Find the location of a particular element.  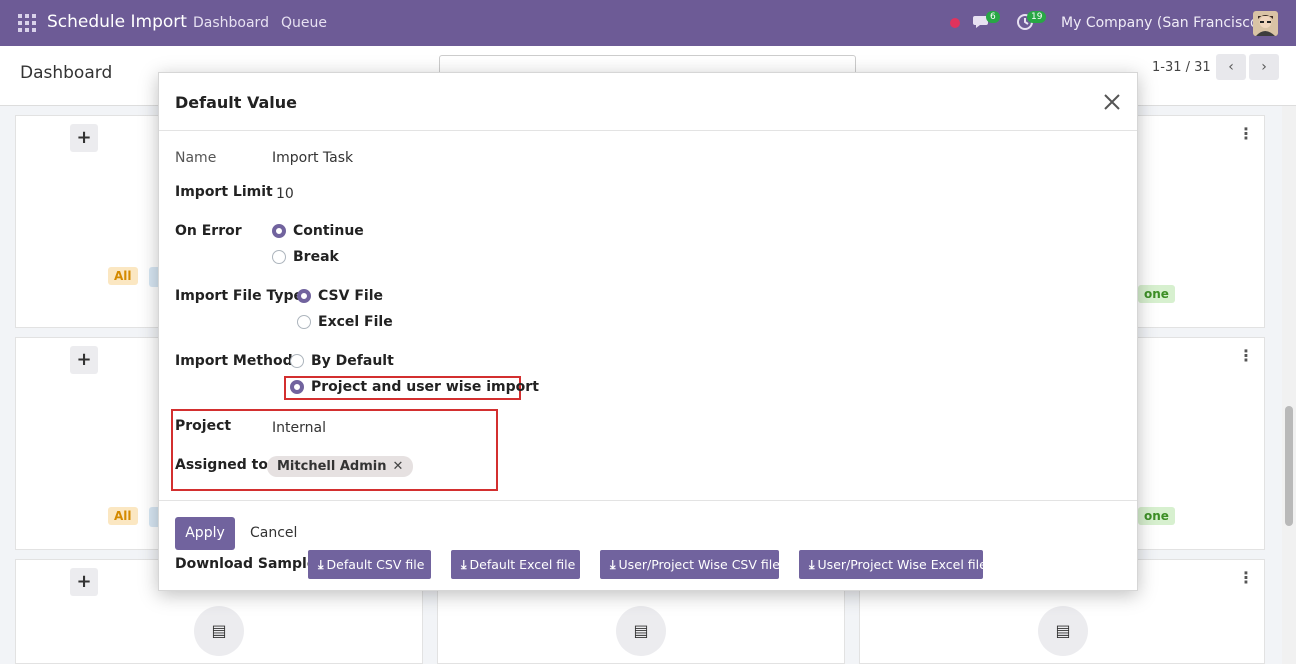

assignee-tag-label: Mitchell Admin is located at coordinates (332, 466).